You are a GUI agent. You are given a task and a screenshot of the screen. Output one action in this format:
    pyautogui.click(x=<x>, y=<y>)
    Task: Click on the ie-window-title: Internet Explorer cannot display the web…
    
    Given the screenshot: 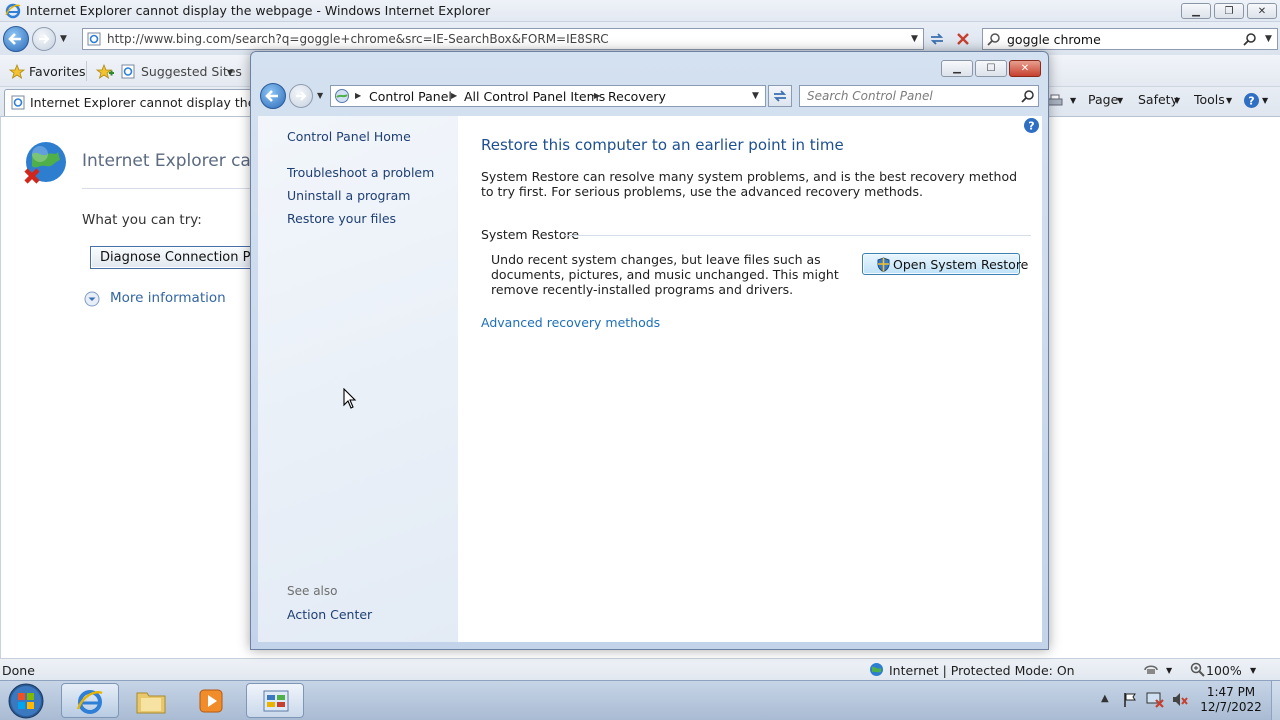 What is the action you would take?
    pyautogui.click(x=258, y=10)
    